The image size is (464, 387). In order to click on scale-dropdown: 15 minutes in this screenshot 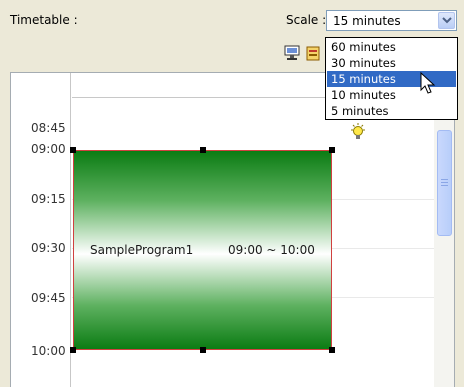, I will do `click(391, 20)`.